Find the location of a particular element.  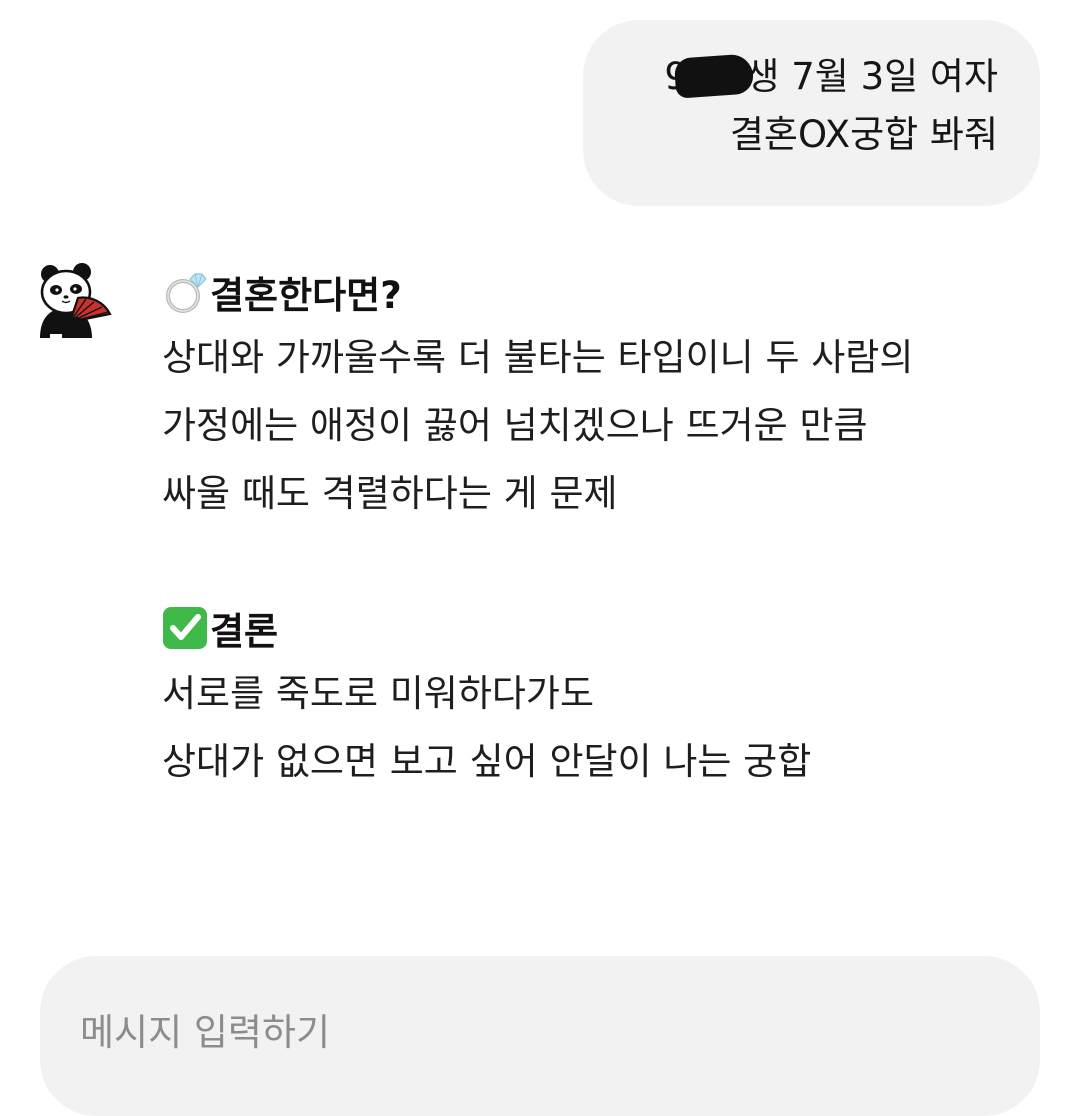

redaction-mark is located at coordinates (714, 76).